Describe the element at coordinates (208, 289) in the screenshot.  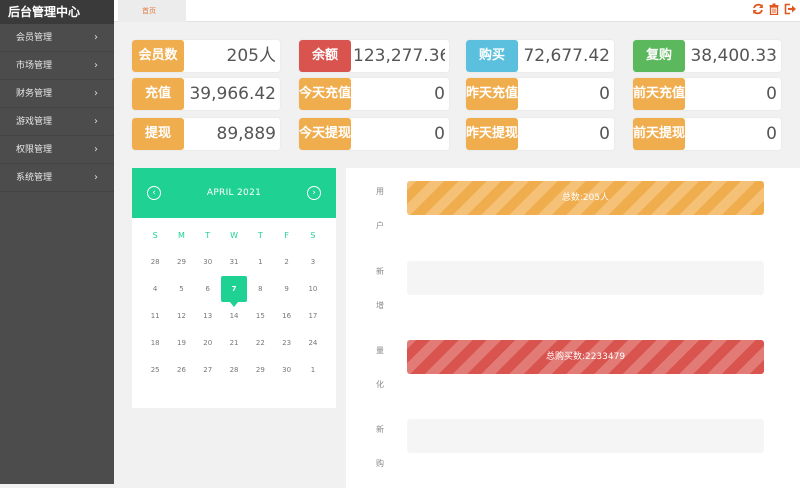
I see `calendar-day: 6` at that location.